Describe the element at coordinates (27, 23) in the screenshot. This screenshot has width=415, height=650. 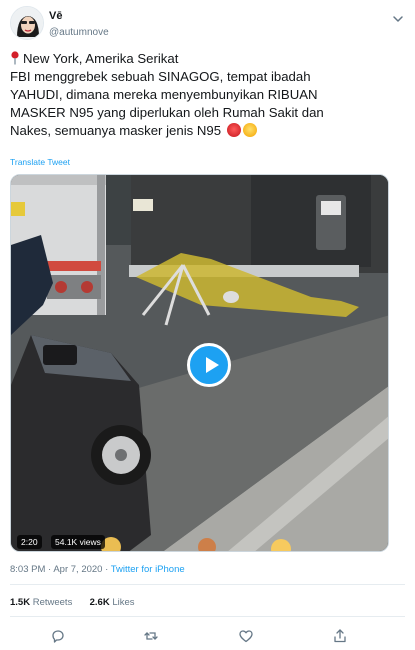
I see `avatar` at that location.